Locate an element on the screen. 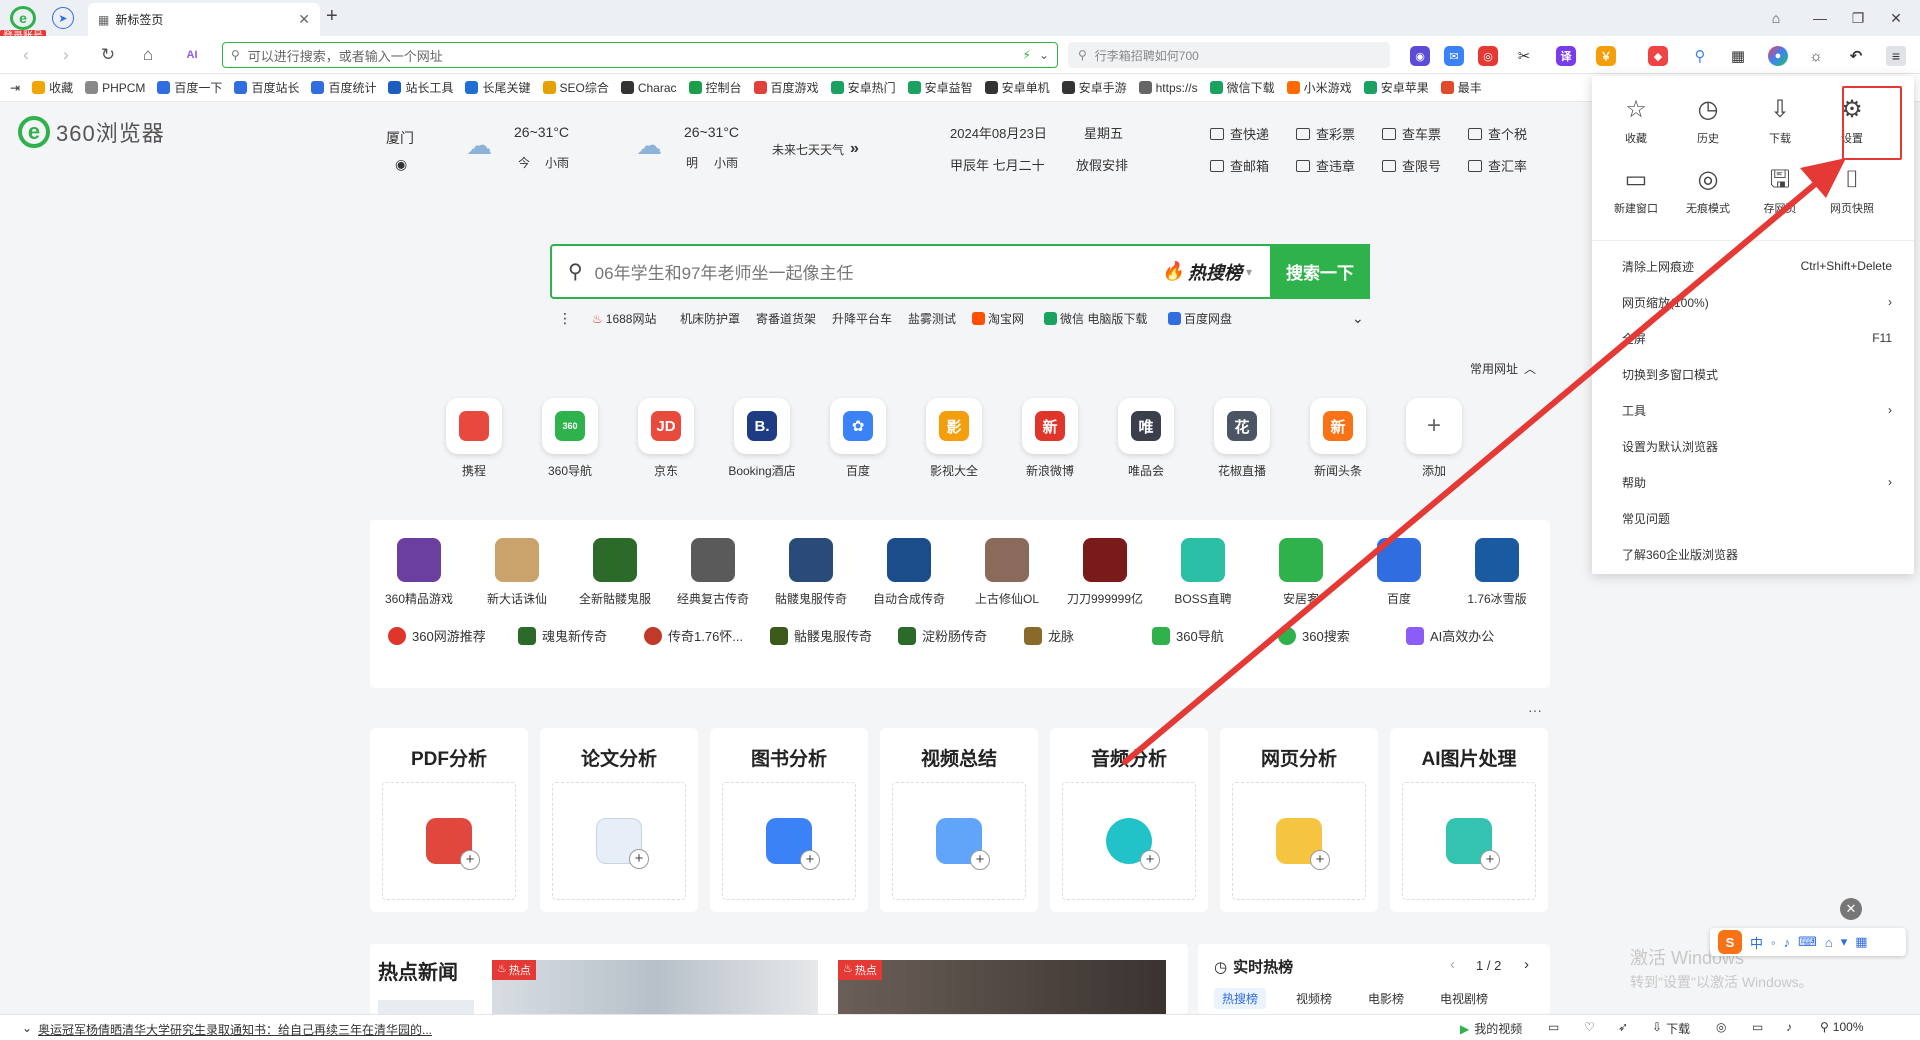 The image size is (1920, 1040). game-item: 安居客 is located at coordinates (1301, 572).